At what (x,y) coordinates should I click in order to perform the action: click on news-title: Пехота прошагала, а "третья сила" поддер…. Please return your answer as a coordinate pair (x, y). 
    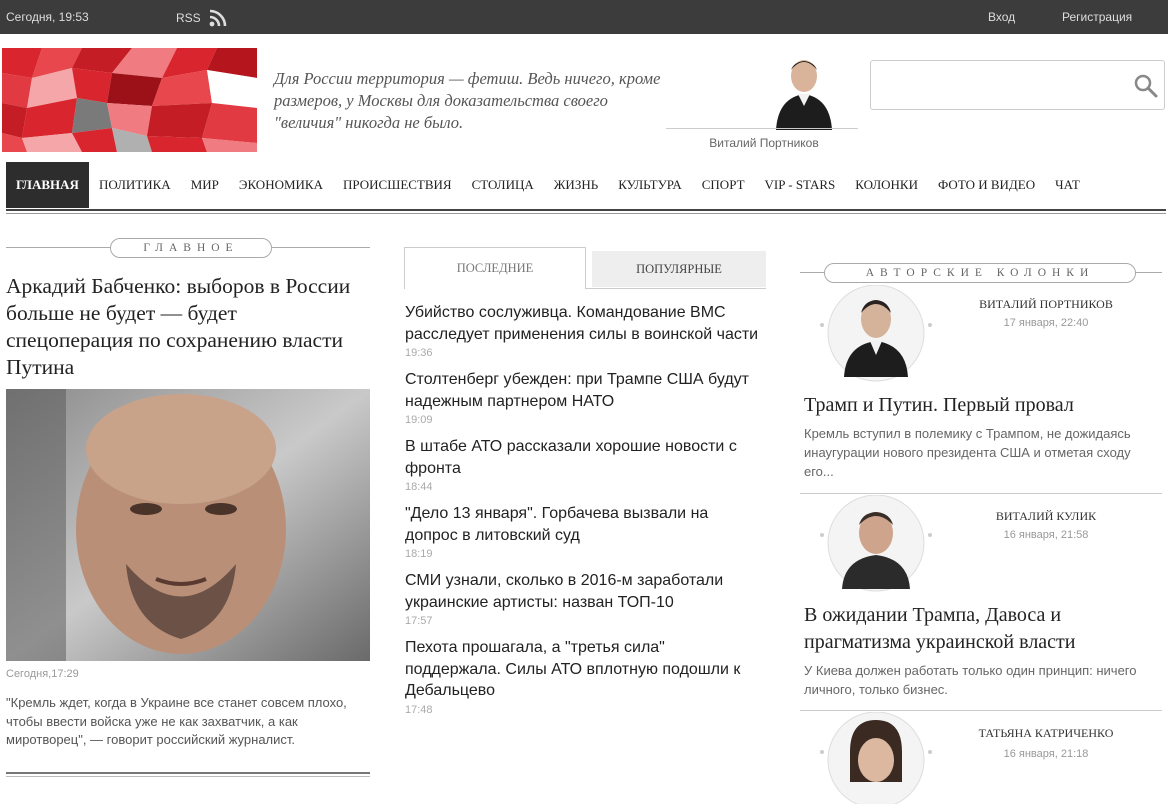
    Looking at the image, I should click on (585, 669).